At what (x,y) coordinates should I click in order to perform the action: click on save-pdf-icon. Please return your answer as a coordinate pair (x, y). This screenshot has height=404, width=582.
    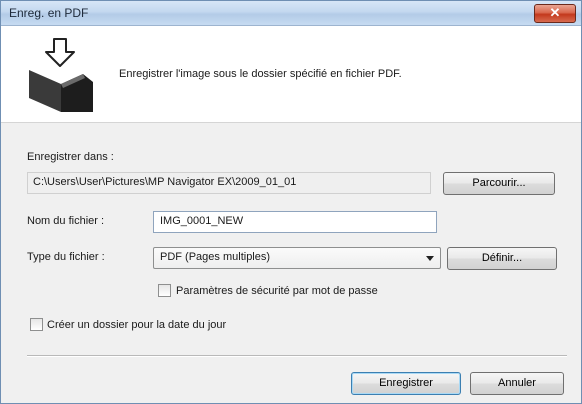
    Looking at the image, I should click on (61, 75).